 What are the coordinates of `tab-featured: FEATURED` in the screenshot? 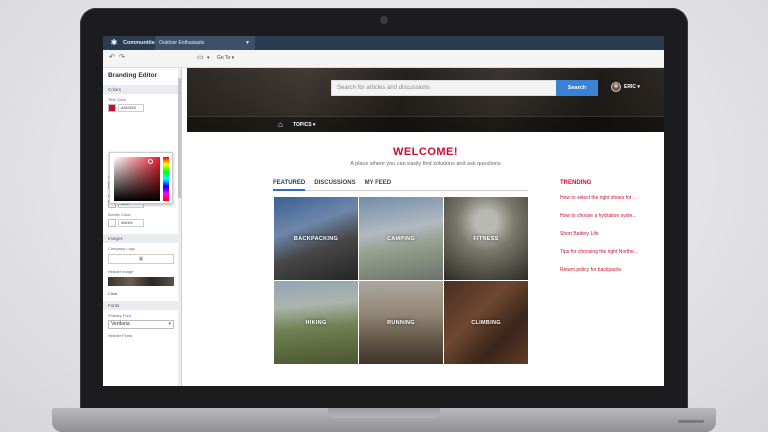 It's located at (289, 185).